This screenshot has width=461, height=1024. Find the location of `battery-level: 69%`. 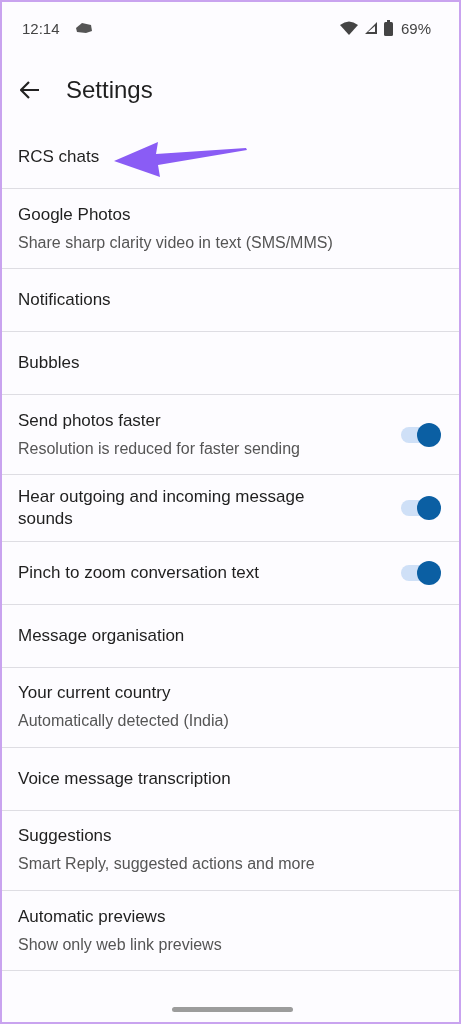

battery-level: 69% is located at coordinates (415, 28).